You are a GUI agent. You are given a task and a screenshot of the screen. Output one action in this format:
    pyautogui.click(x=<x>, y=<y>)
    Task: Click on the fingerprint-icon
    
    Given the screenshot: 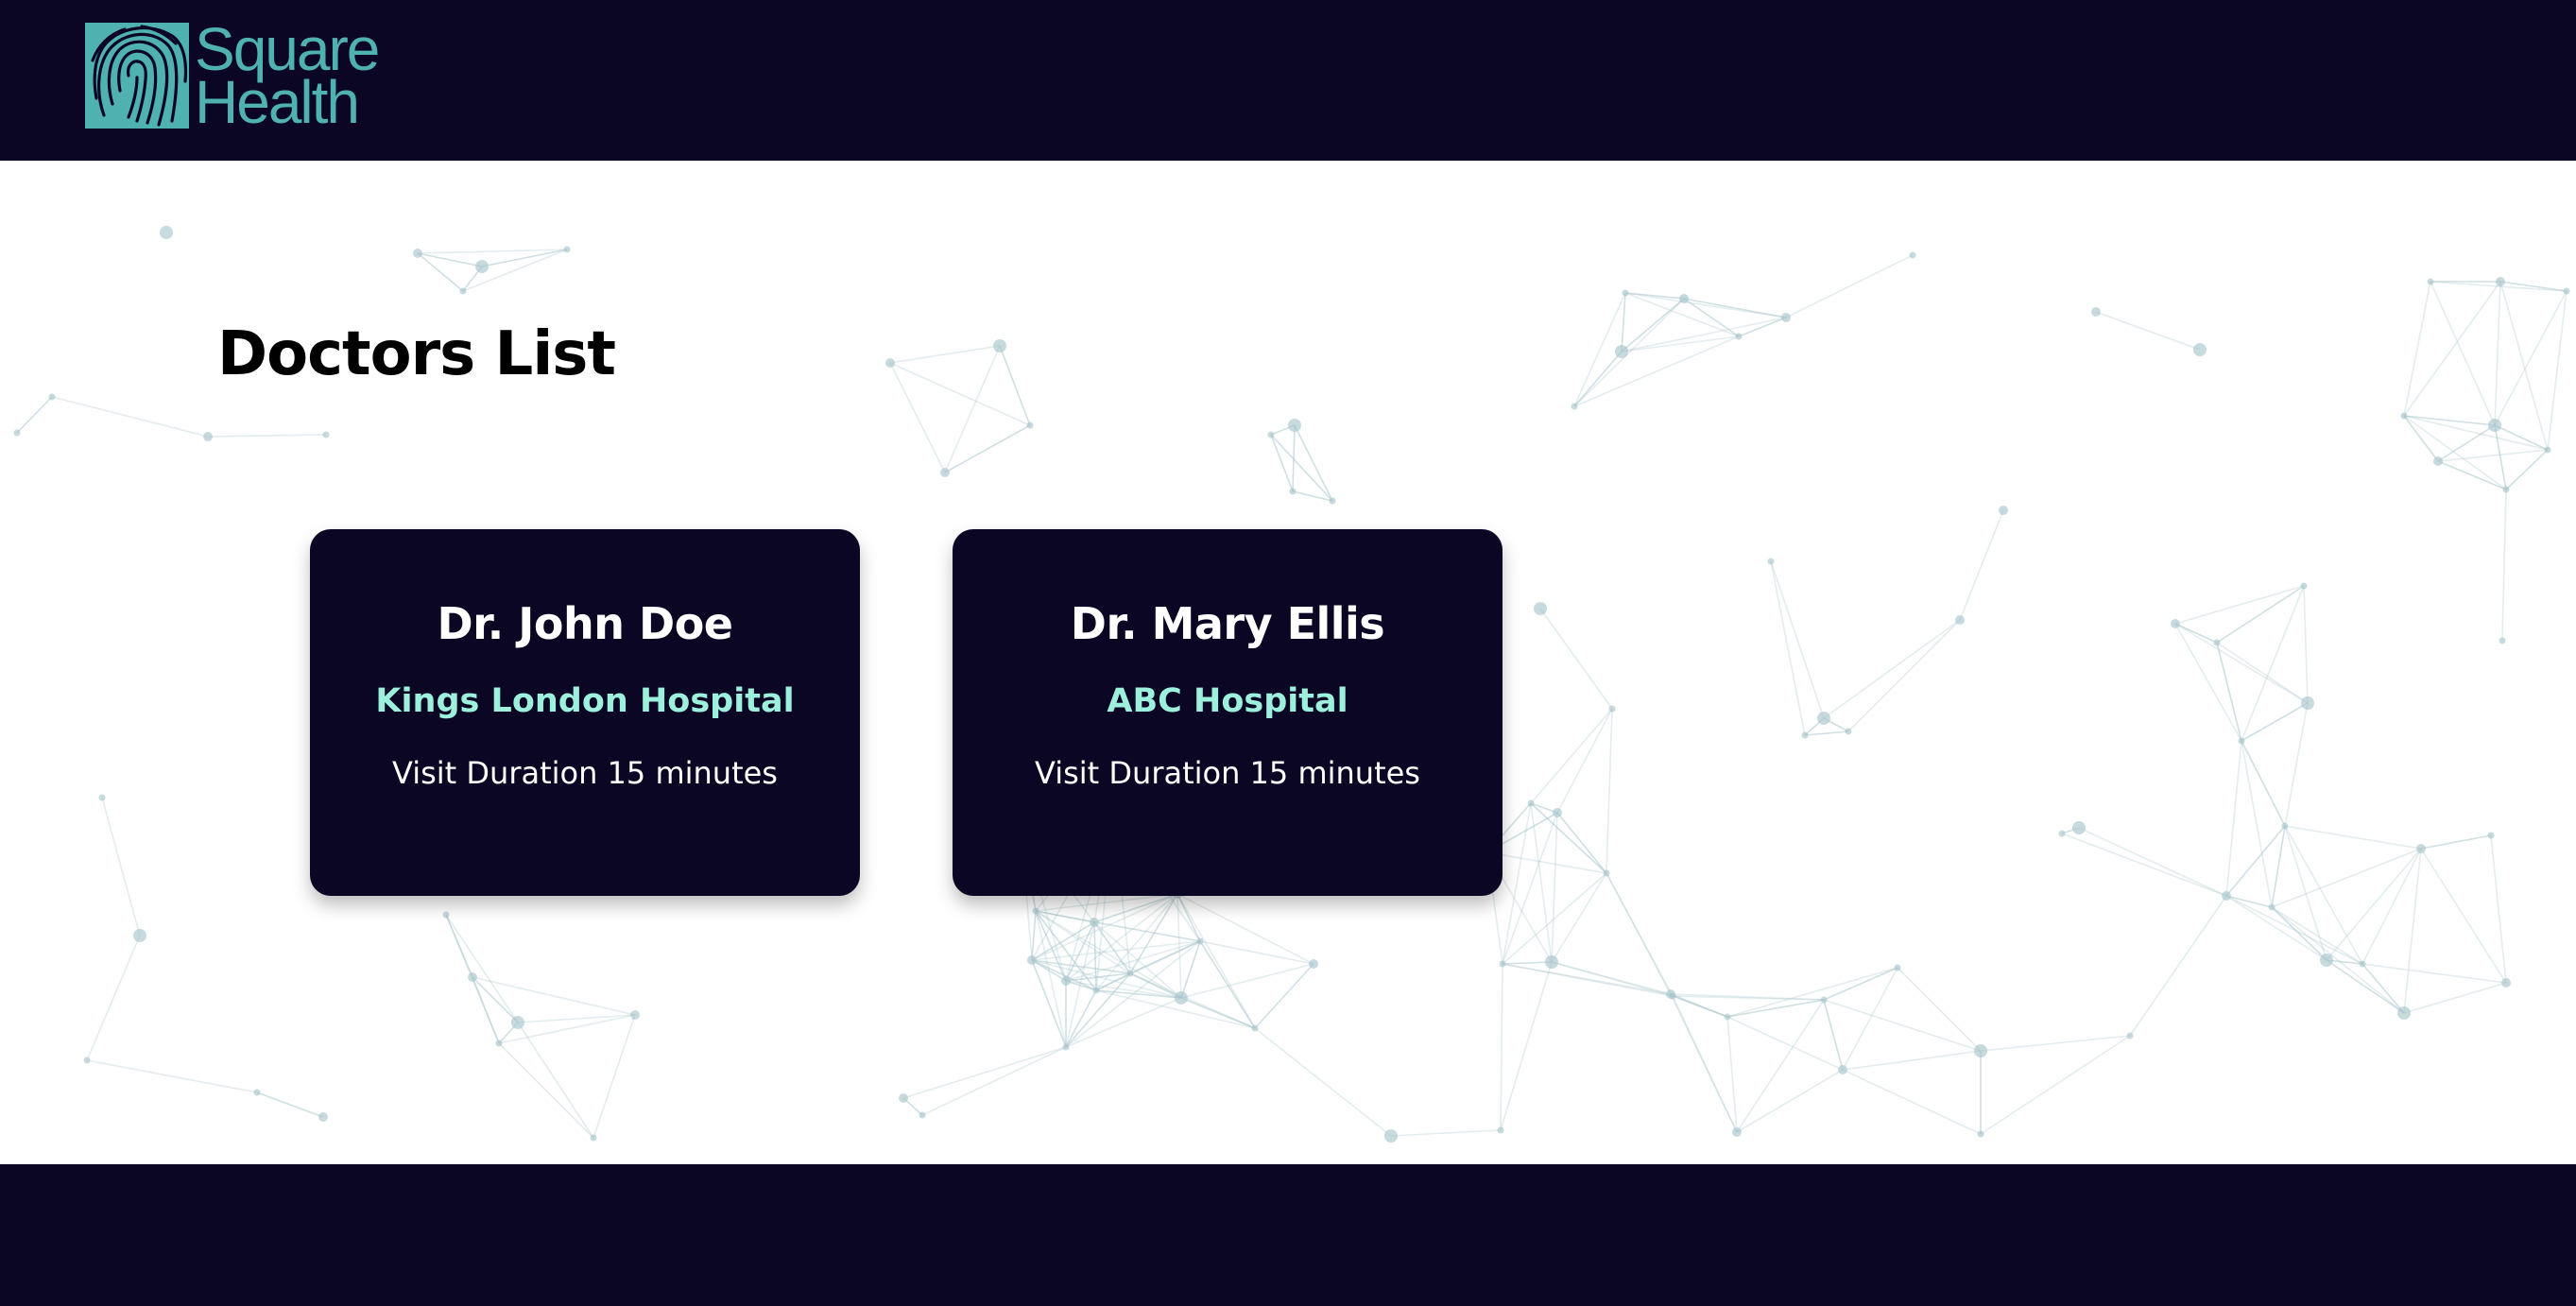 What is the action you would take?
    pyautogui.click(x=137, y=76)
    